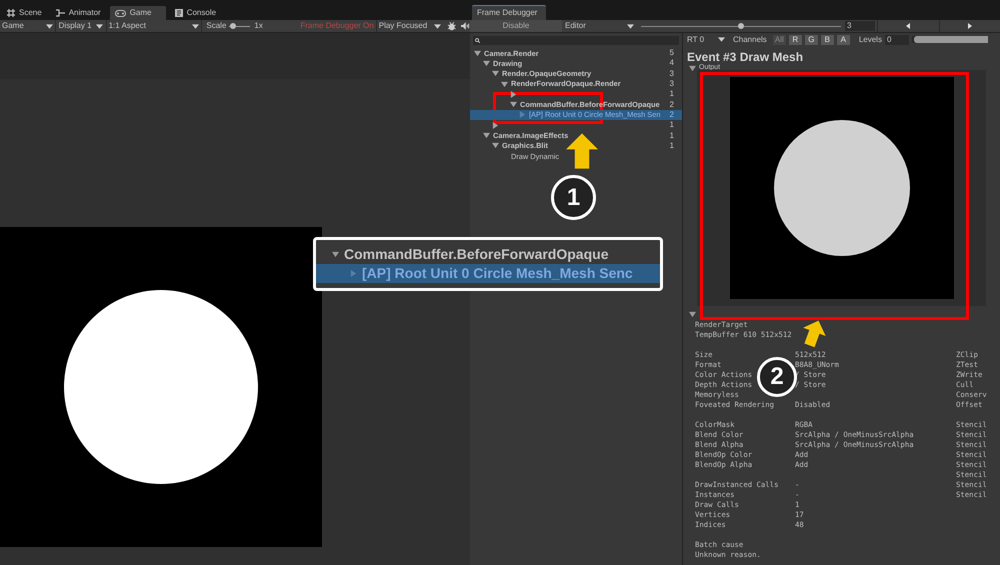 Image resolution: width=1000 pixels, height=565 pixels. I want to click on console-icon, so click(178, 13).